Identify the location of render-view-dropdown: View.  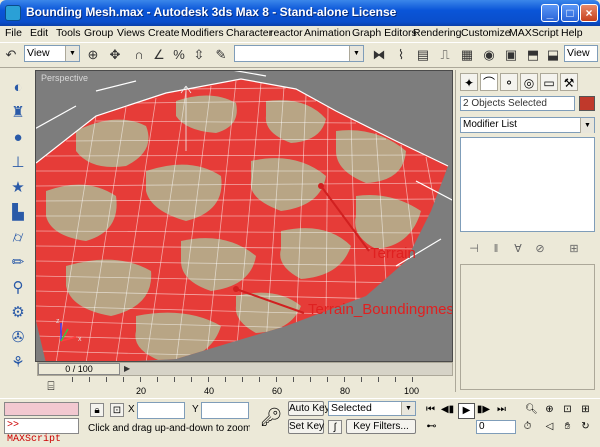
(581, 53).